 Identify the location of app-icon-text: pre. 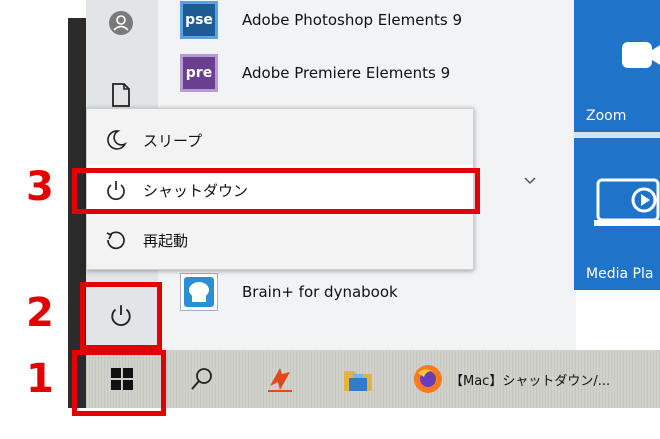
(199, 73).